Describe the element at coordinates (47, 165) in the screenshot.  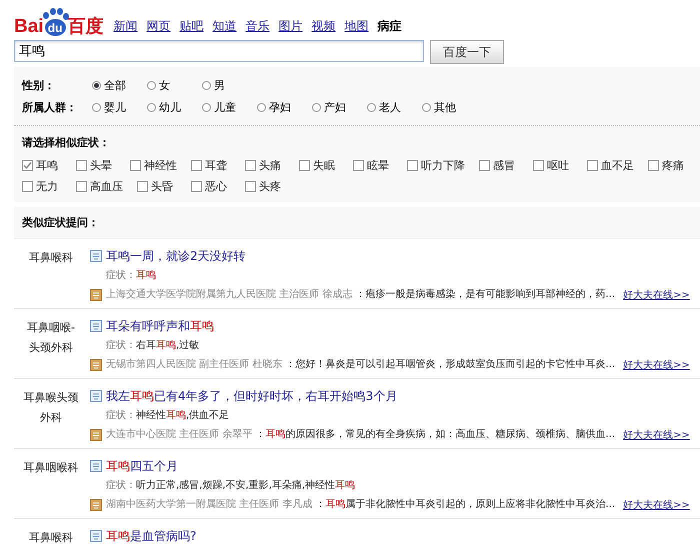
I see `checkbox-label: 耳鸣` at that location.